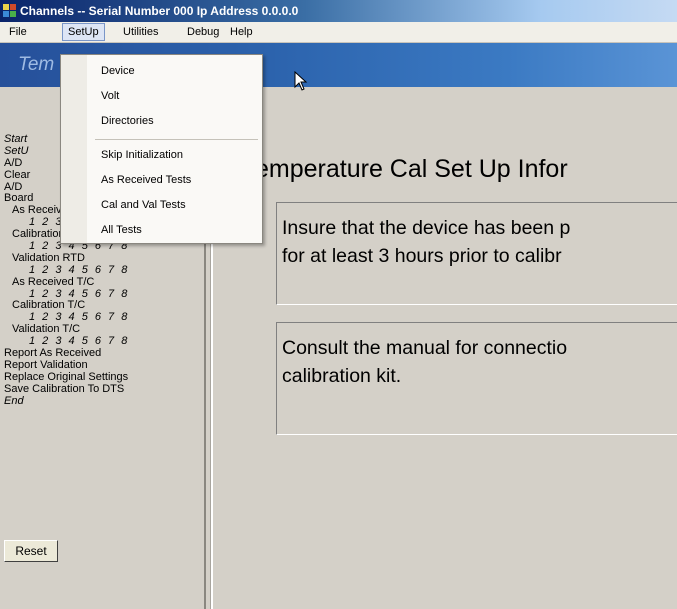 This screenshot has height=609, width=677. What do you see at coordinates (66, 282) in the screenshot?
I see `step-as-received-tc: As Received T/C` at bounding box center [66, 282].